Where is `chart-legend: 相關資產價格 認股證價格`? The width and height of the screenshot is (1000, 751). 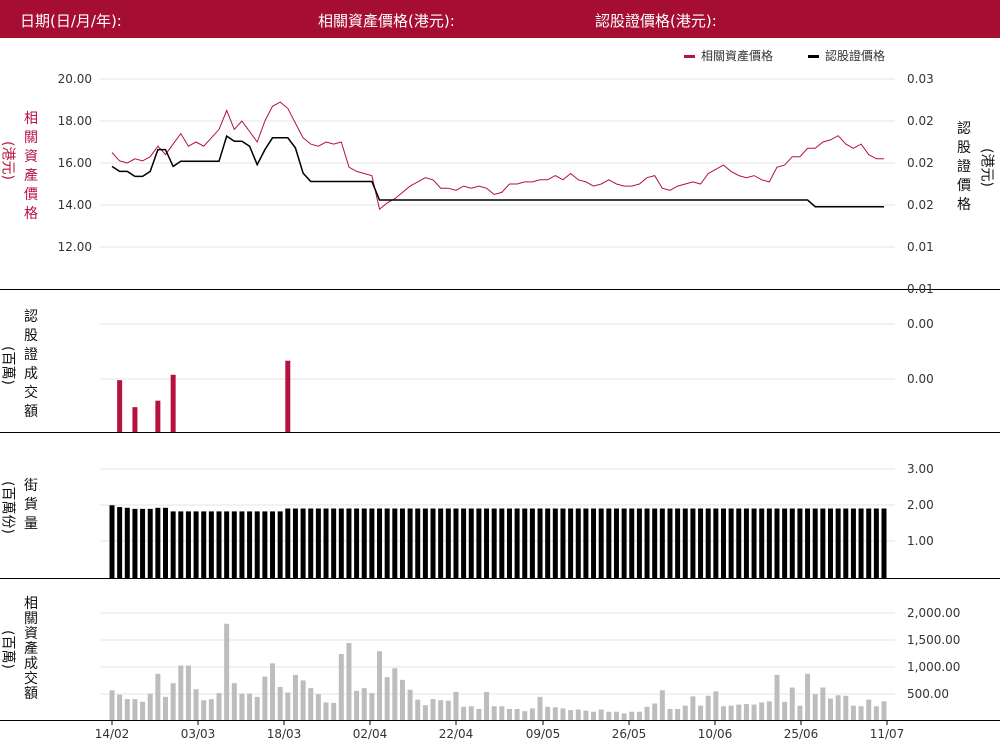 chart-legend: 相關資產價格 認股證價格 is located at coordinates (784, 55).